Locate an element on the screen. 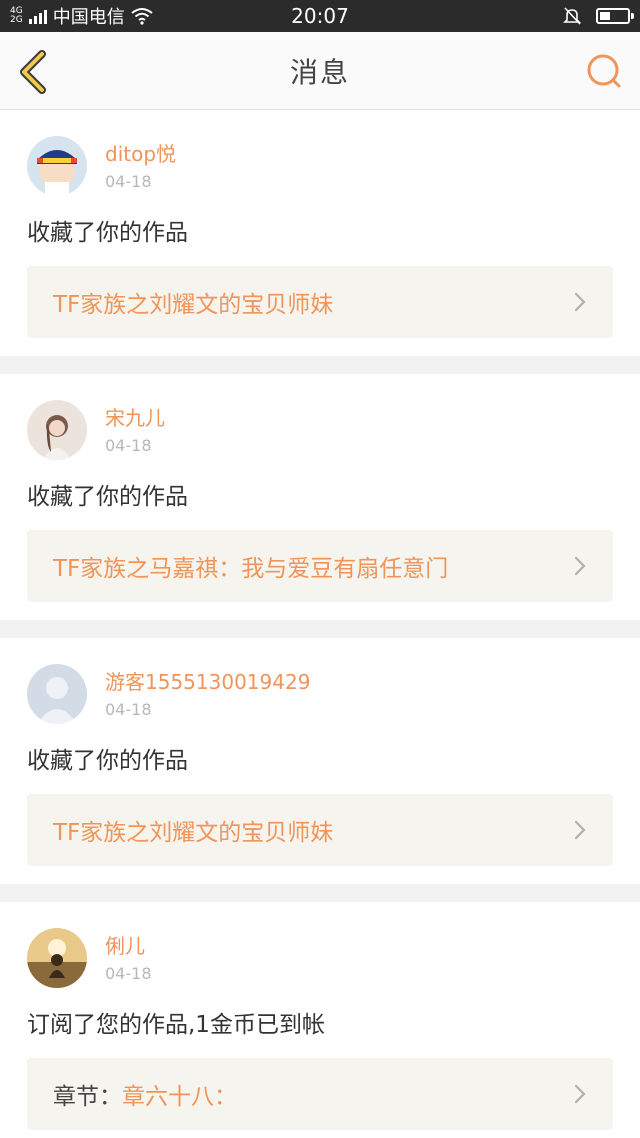 This screenshot has height=1138, width=640. work-title: 章六十八： is located at coordinates (179, 1097).